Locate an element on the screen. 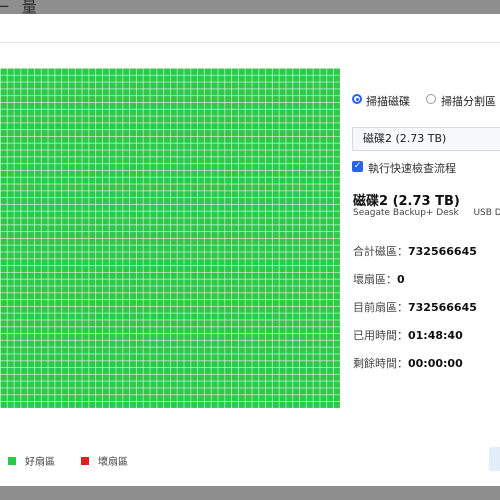  stat-current-label: 目前扇區： is located at coordinates (380, 307).